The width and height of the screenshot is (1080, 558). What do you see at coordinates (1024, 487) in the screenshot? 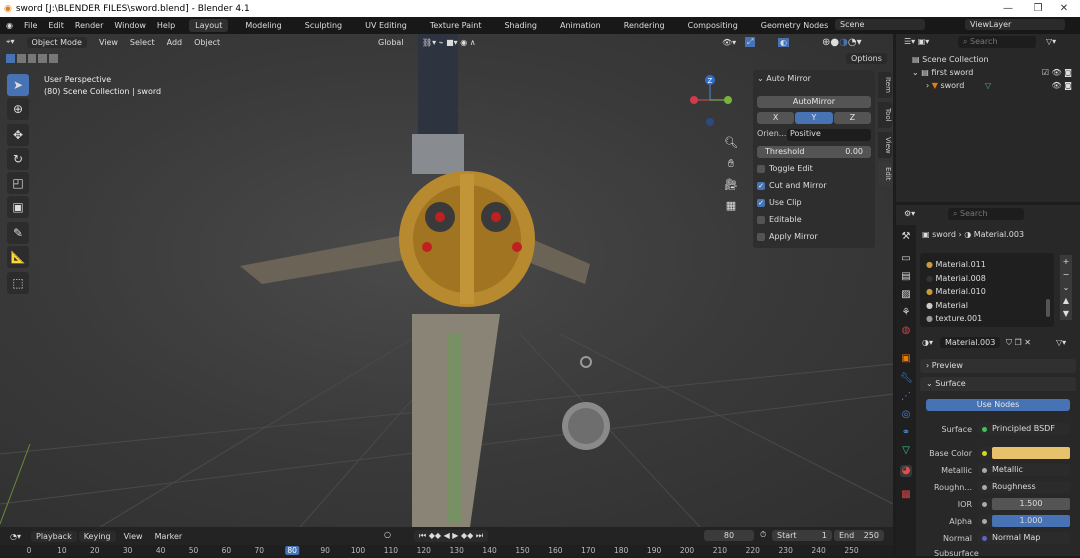
I see `roughness-field: Roughness` at bounding box center [1024, 487].